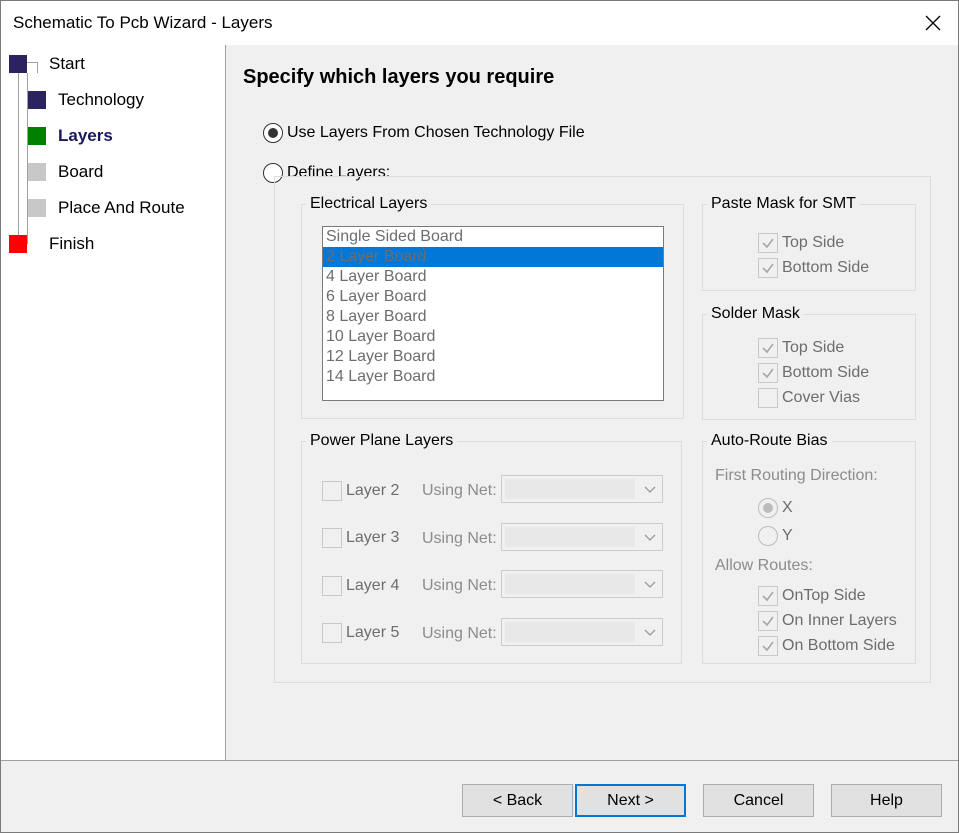 The width and height of the screenshot is (959, 833). Describe the element at coordinates (143, 22) in the screenshot. I see `window-title: Schematic To Pcb Wizard - Layers` at that location.